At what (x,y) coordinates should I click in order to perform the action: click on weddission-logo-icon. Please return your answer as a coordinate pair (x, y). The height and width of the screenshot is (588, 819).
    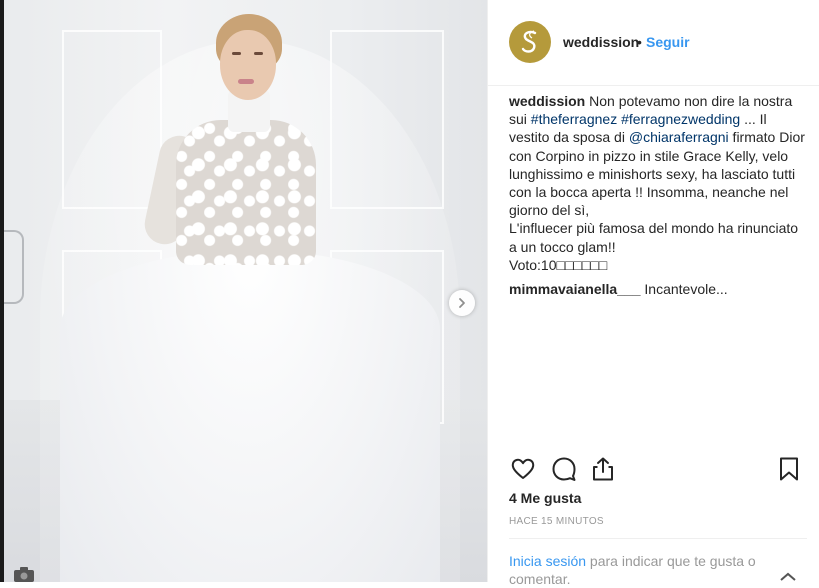
    Looking at the image, I should click on (529, 41).